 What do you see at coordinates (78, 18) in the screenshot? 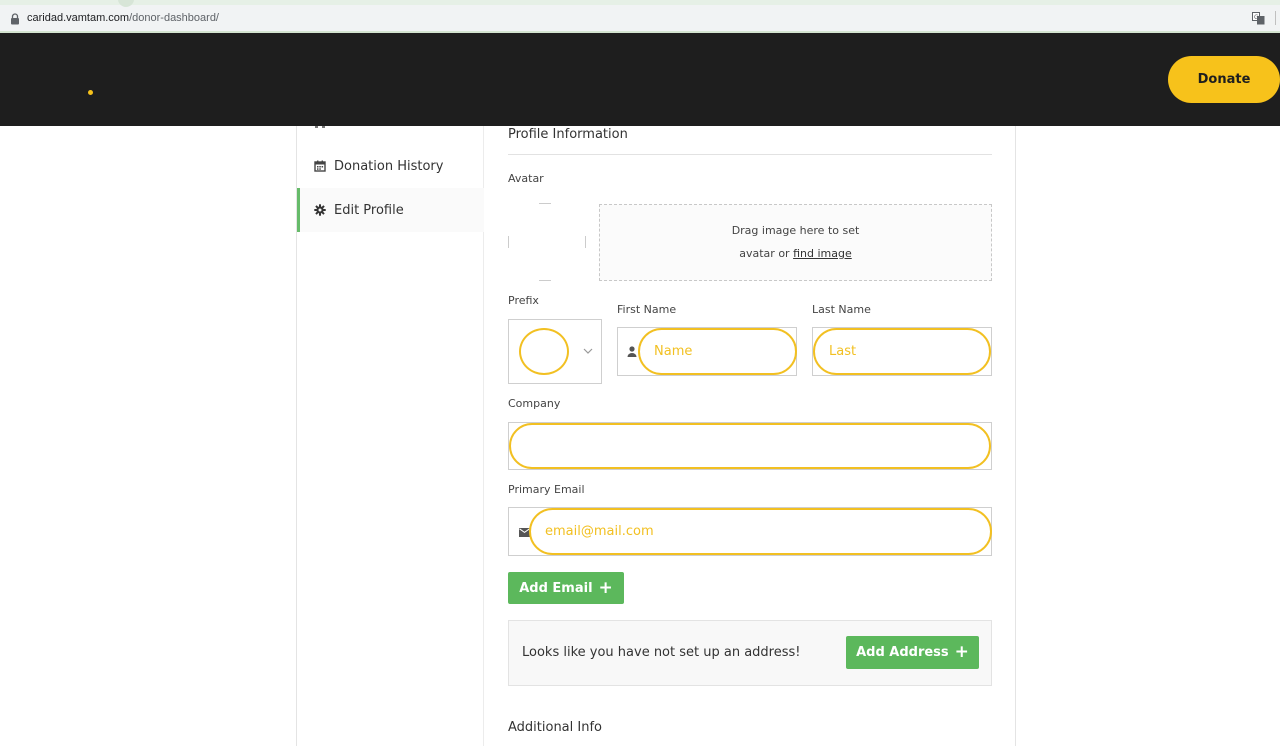
I see `url-host: caridad.vamtam.com` at bounding box center [78, 18].